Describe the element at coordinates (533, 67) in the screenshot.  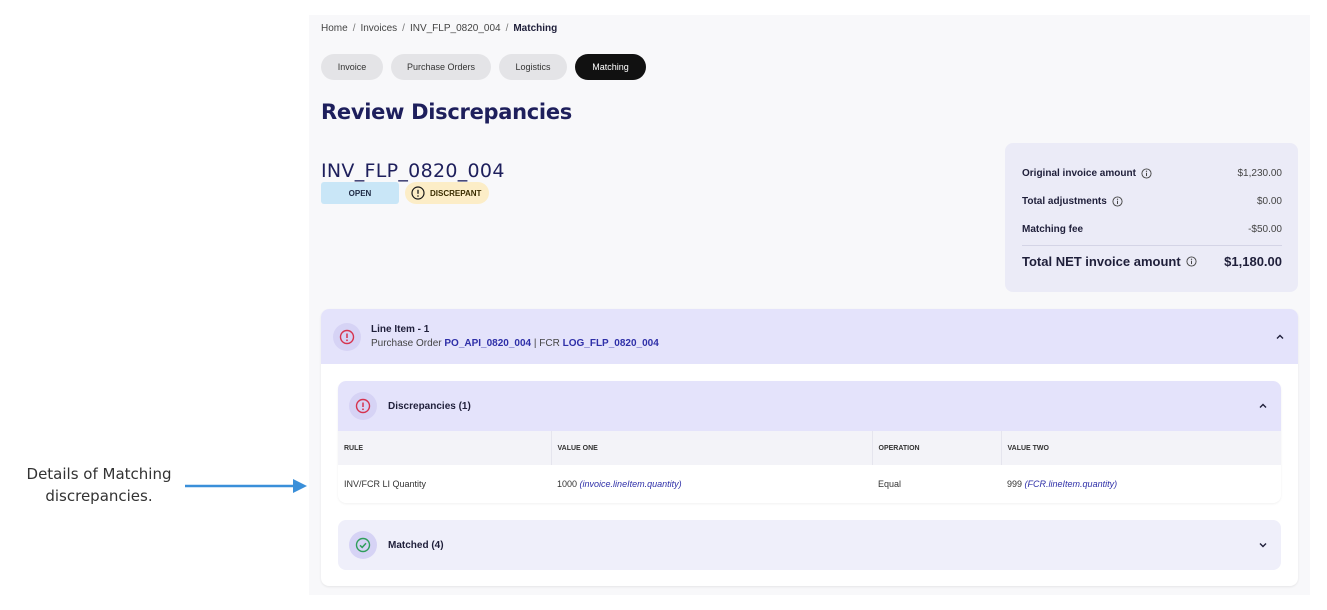
I see `tab-logistics: Logistics` at that location.